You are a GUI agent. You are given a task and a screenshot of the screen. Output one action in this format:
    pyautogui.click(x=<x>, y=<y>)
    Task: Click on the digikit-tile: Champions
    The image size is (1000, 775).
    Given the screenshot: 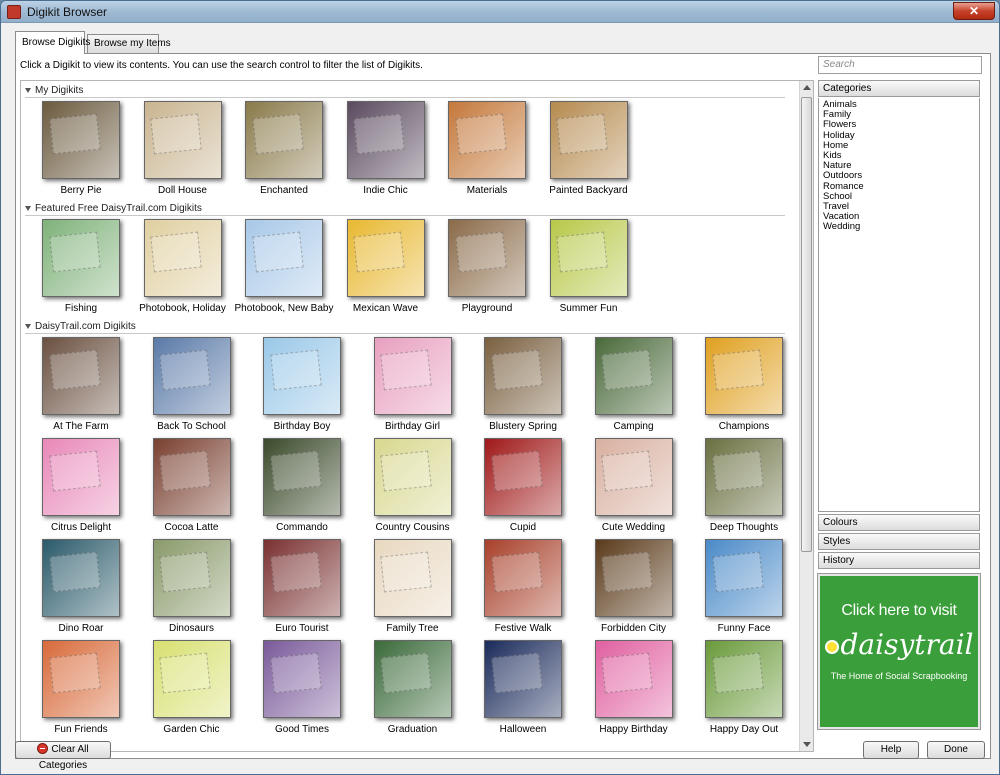 What is the action you would take?
    pyautogui.click(x=744, y=384)
    